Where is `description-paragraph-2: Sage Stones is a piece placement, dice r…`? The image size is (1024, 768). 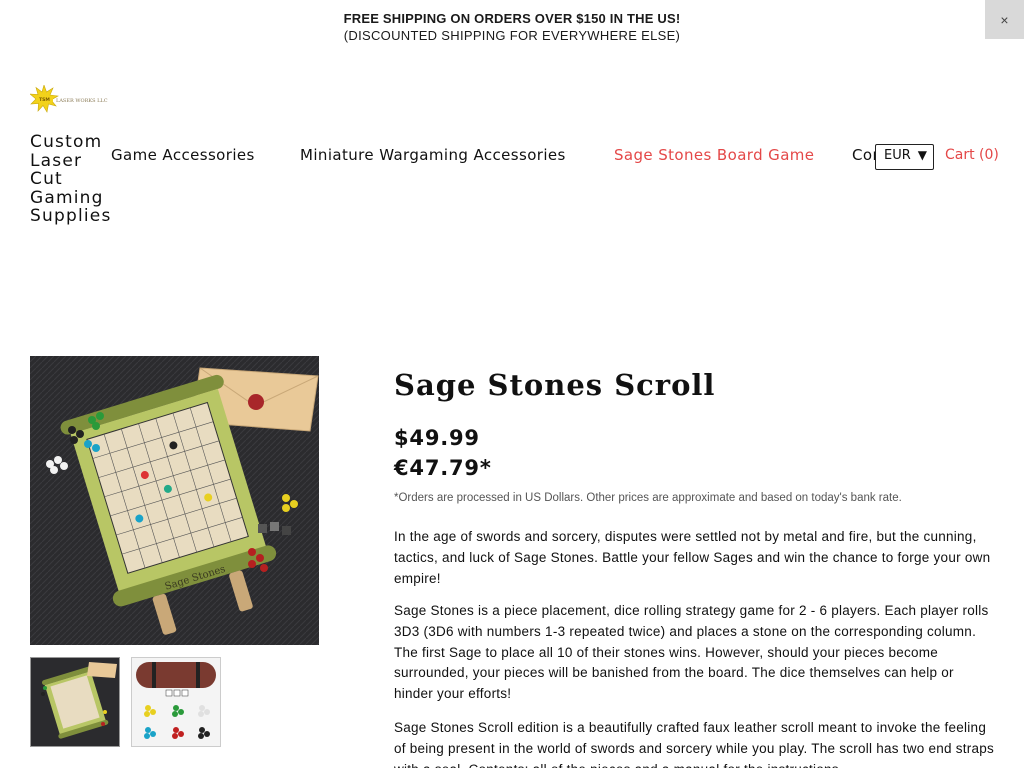 description-paragraph-2: Sage Stones is a piece placement, dice r… is located at coordinates (691, 652).